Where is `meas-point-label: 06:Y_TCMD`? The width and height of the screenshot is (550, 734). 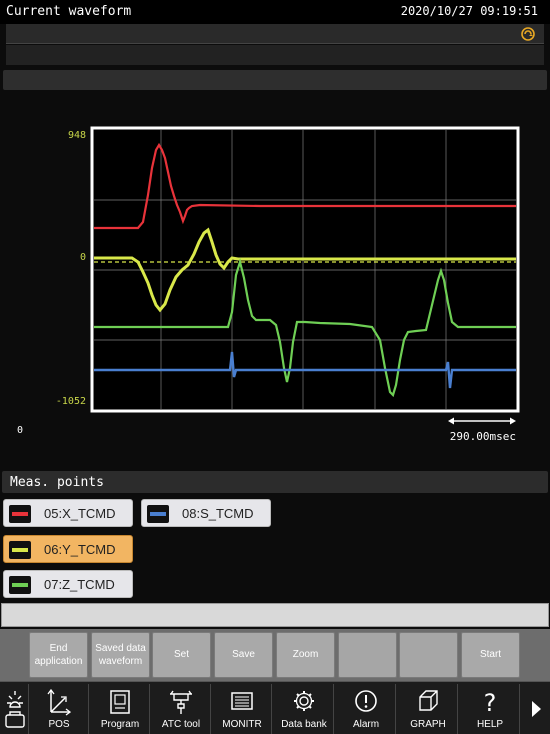 meas-point-label: 06:Y_TCMD is located at coordinates (80, 549).